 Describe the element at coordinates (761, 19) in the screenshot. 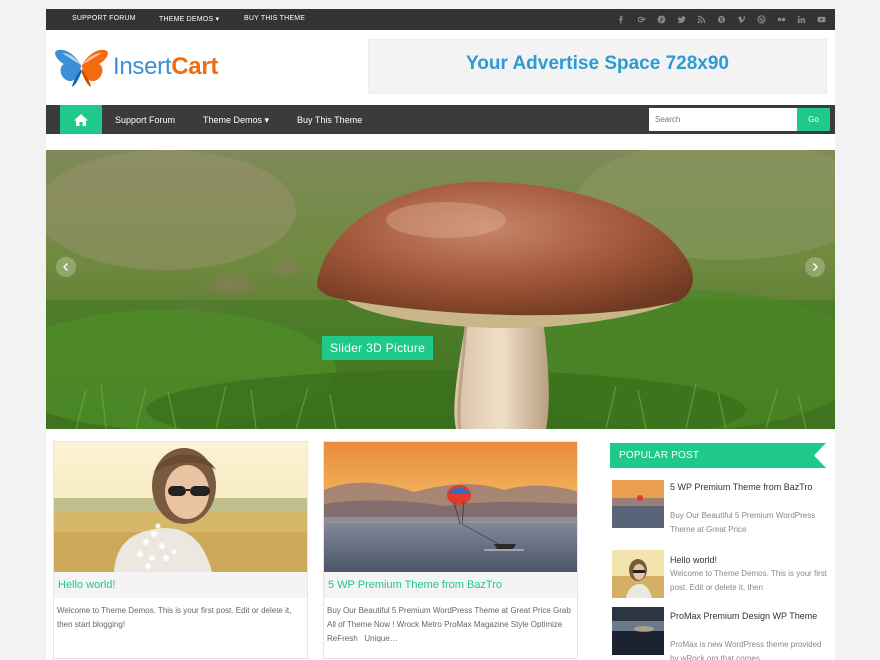

I see `dribbble-icon` at that location.